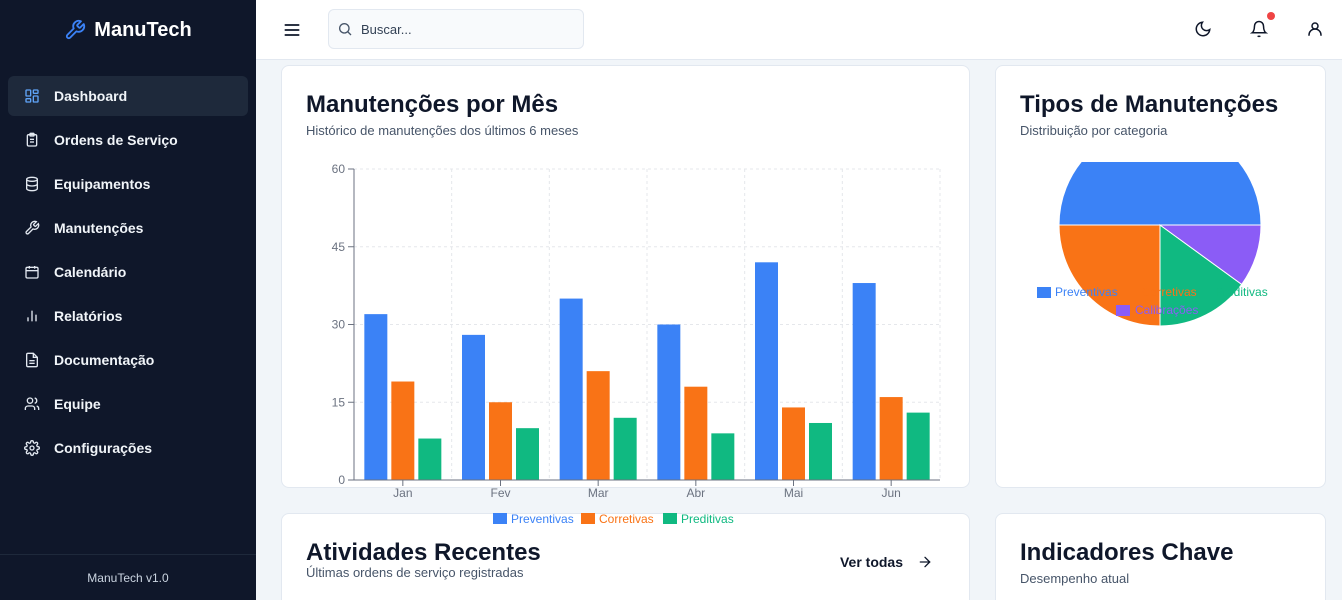 The width and height of the screenshot is (1342, 600). I want to click on document-icon, so click(32, 360).